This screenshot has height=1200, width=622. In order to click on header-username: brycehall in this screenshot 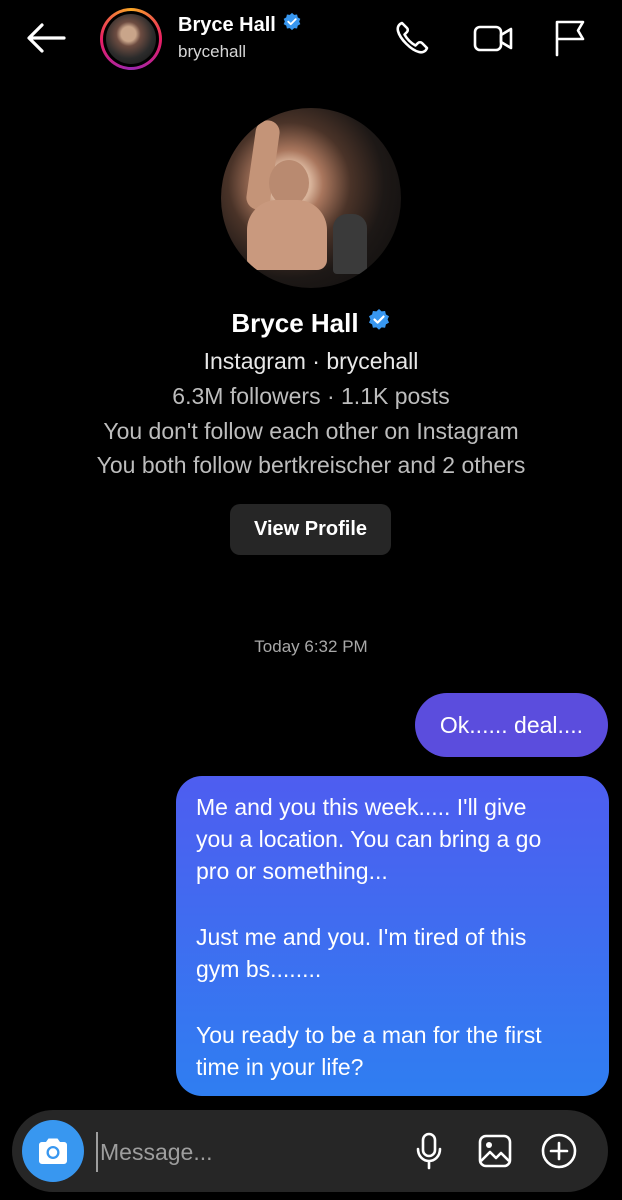, I will do `click(212, 51)`.